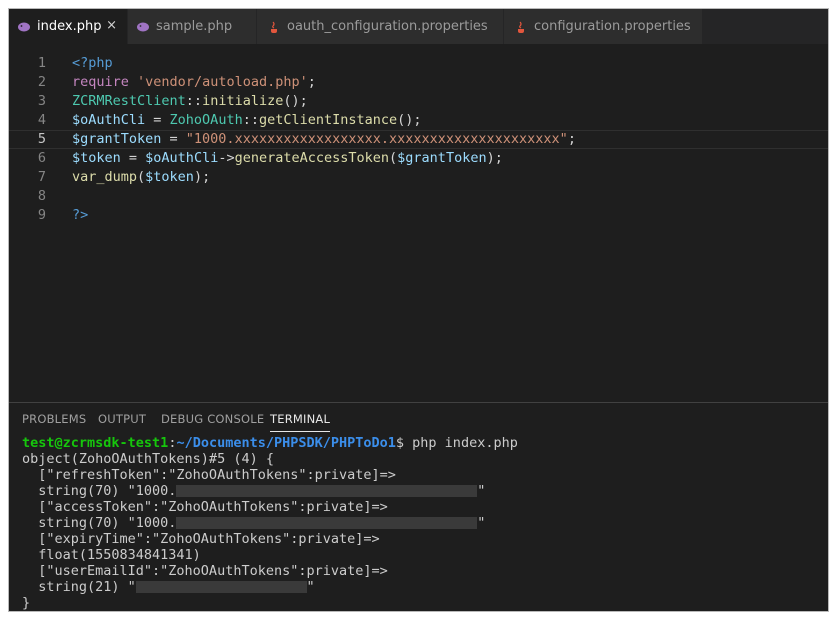  Describe the element at coordinates (111, 25) in the screenshot. I see `close-icon: ×` at that location.